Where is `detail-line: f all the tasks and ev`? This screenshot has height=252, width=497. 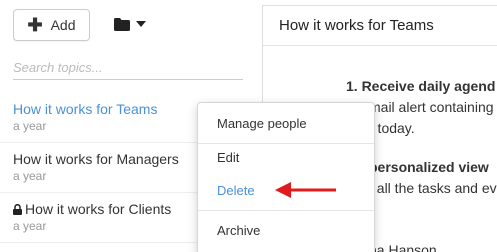 detail-line: f all the tasks and ev is located at coordinates (433, 188).